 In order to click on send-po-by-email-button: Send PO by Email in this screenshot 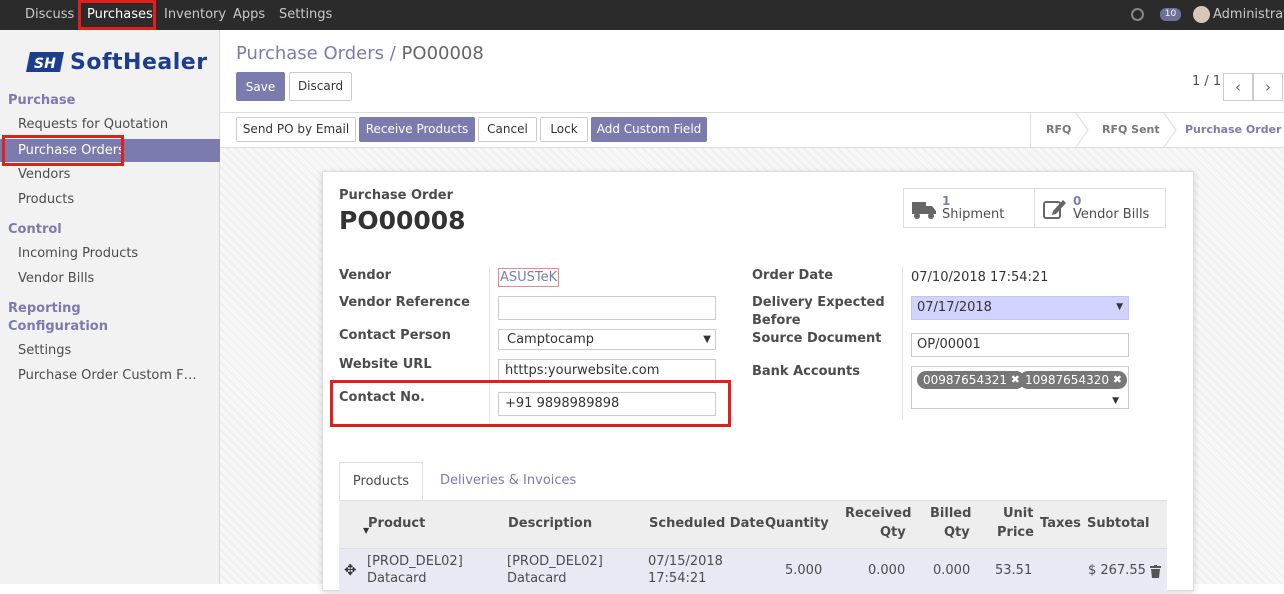, I will do `click(296, 129)`.